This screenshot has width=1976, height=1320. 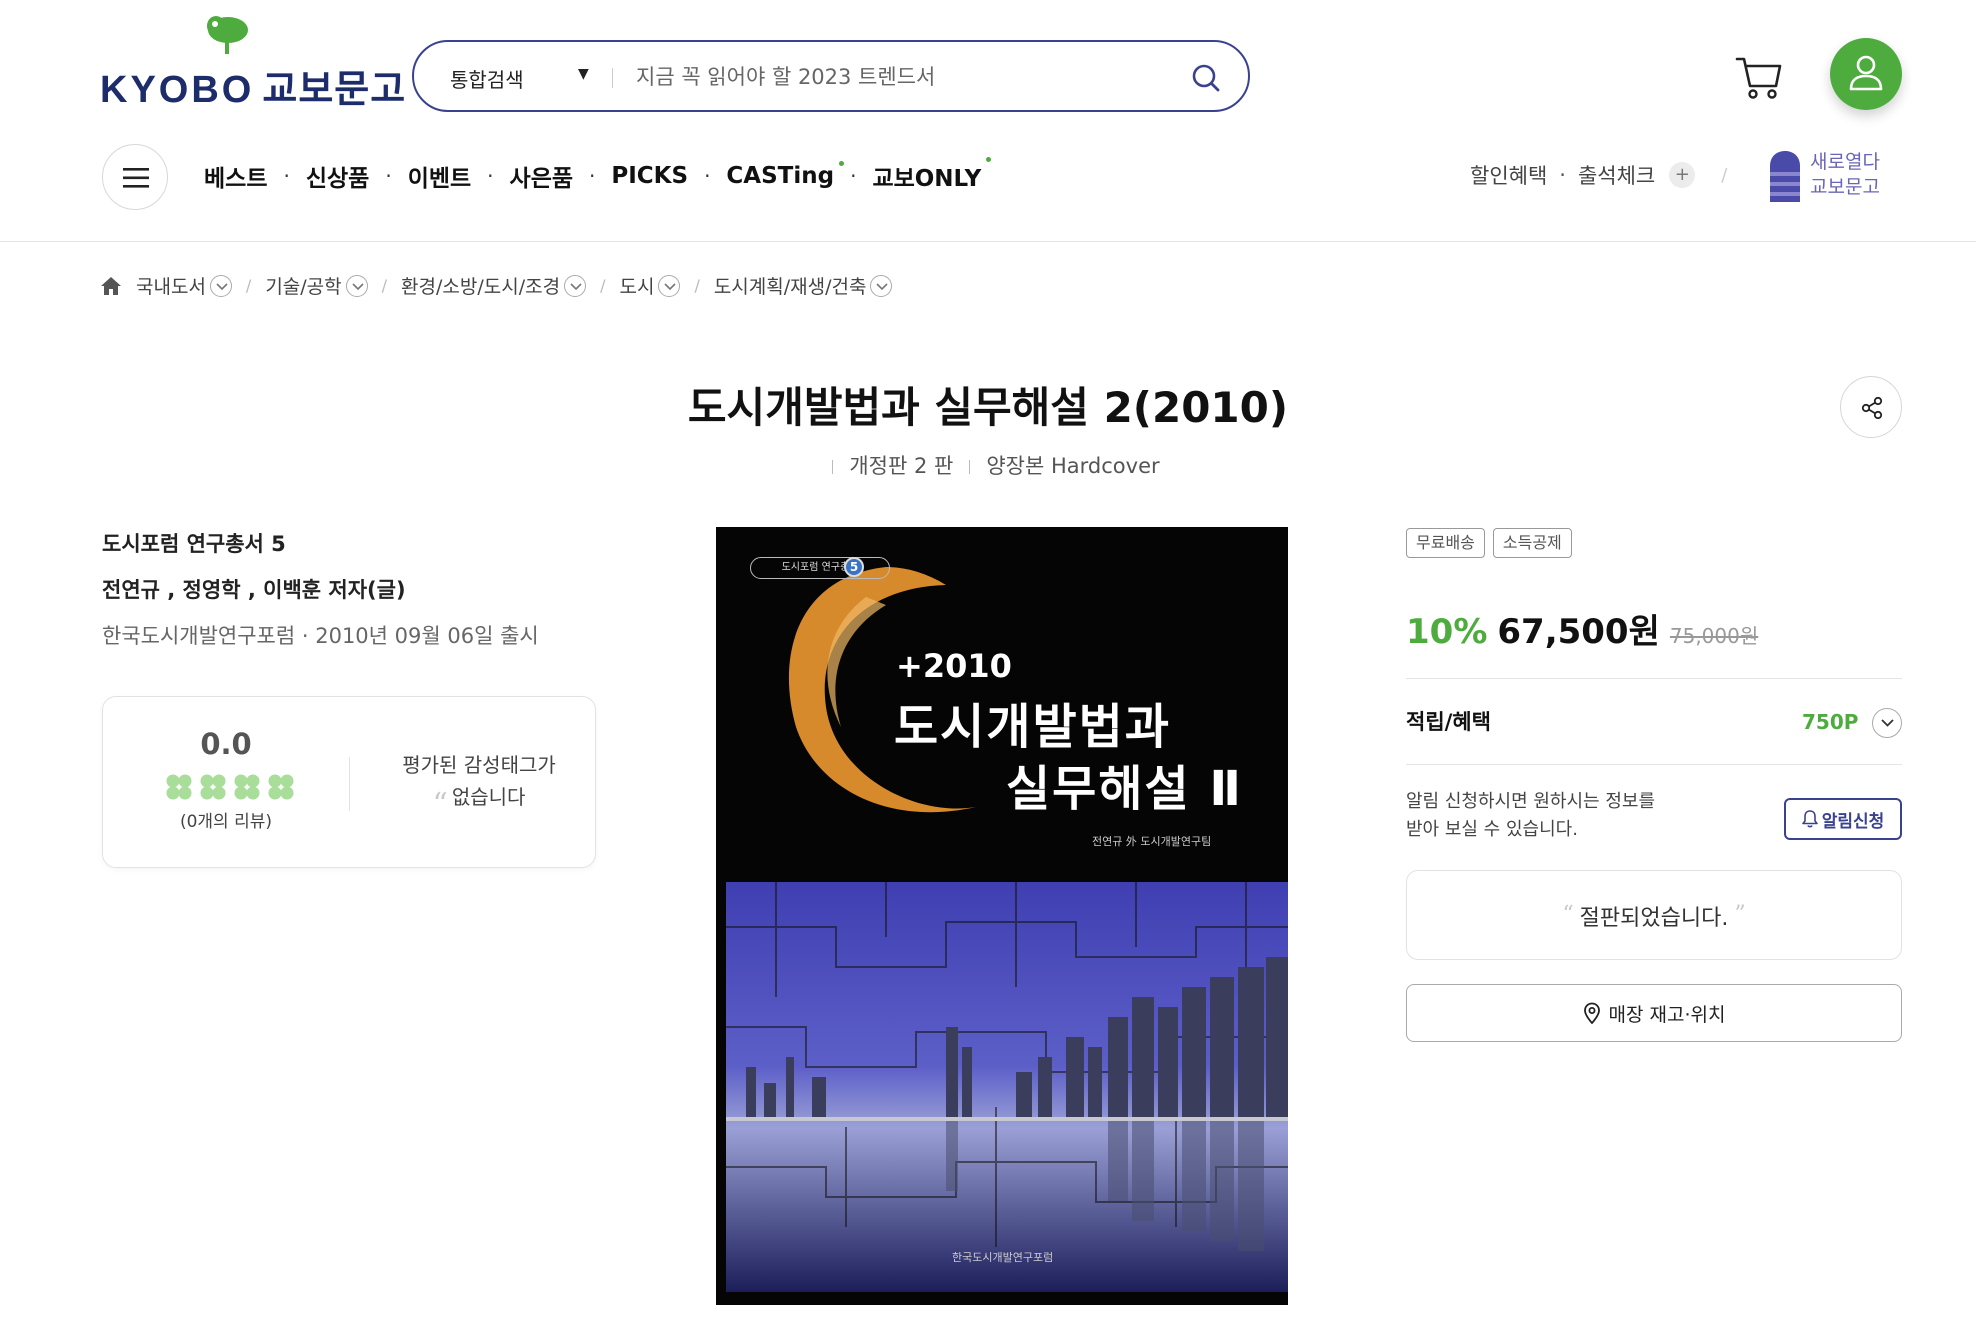 I want to click on points-expand-button, so click(x=1887, y=723).